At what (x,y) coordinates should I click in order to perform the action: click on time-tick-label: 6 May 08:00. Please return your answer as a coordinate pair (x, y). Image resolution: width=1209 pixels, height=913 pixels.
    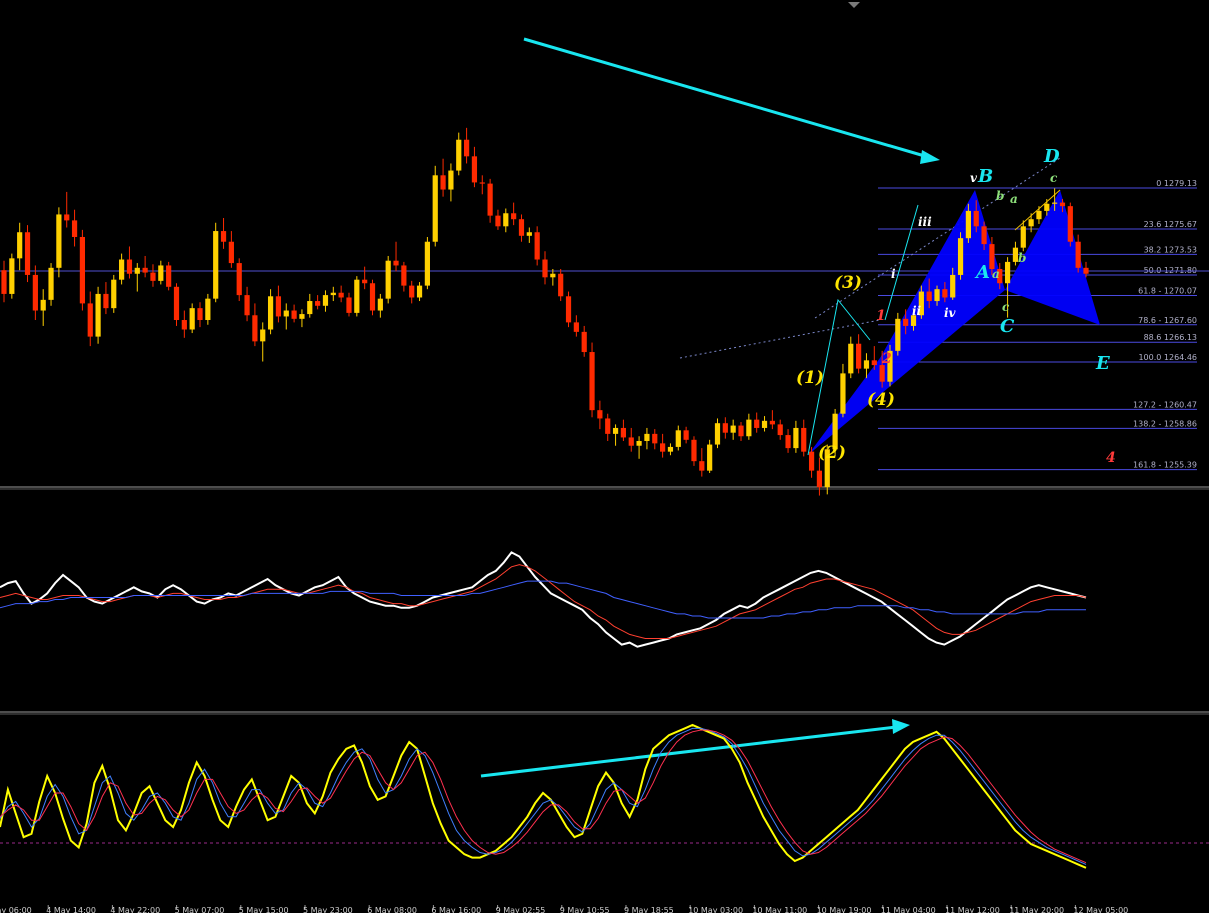
    Looking at the image, I should click on (392, 909).